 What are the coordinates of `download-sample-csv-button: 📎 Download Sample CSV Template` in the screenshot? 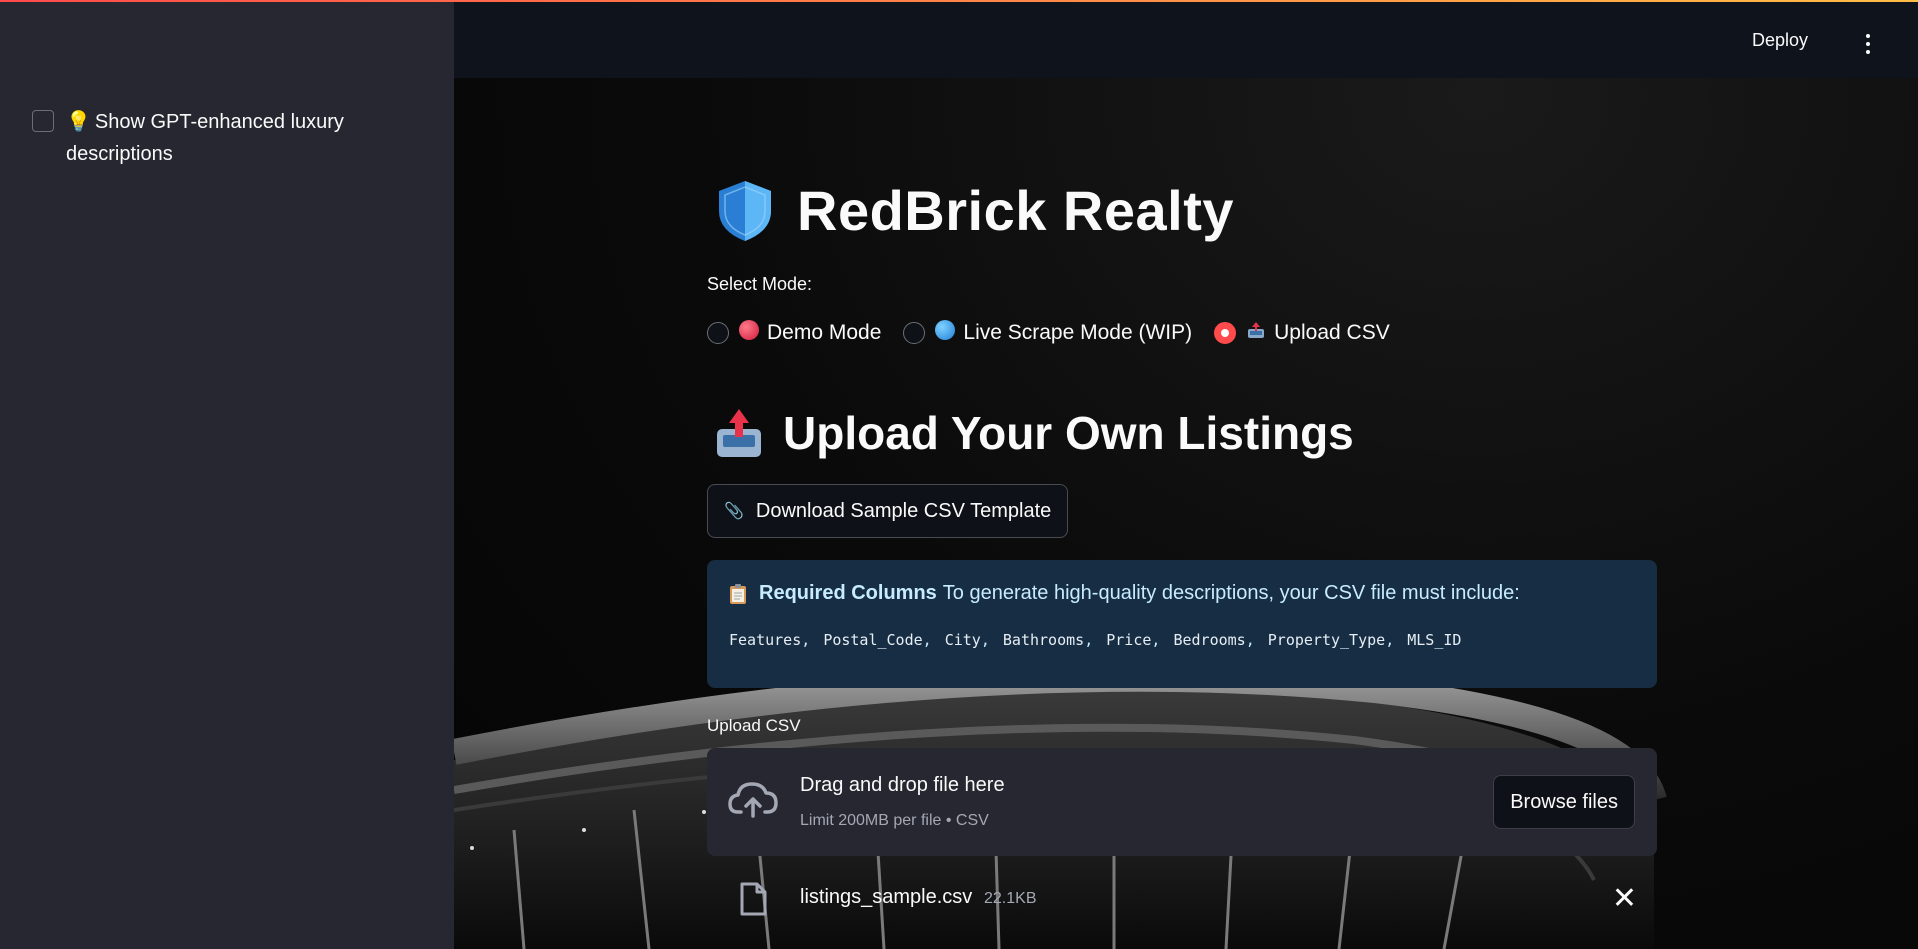 It's located at (888, 511).